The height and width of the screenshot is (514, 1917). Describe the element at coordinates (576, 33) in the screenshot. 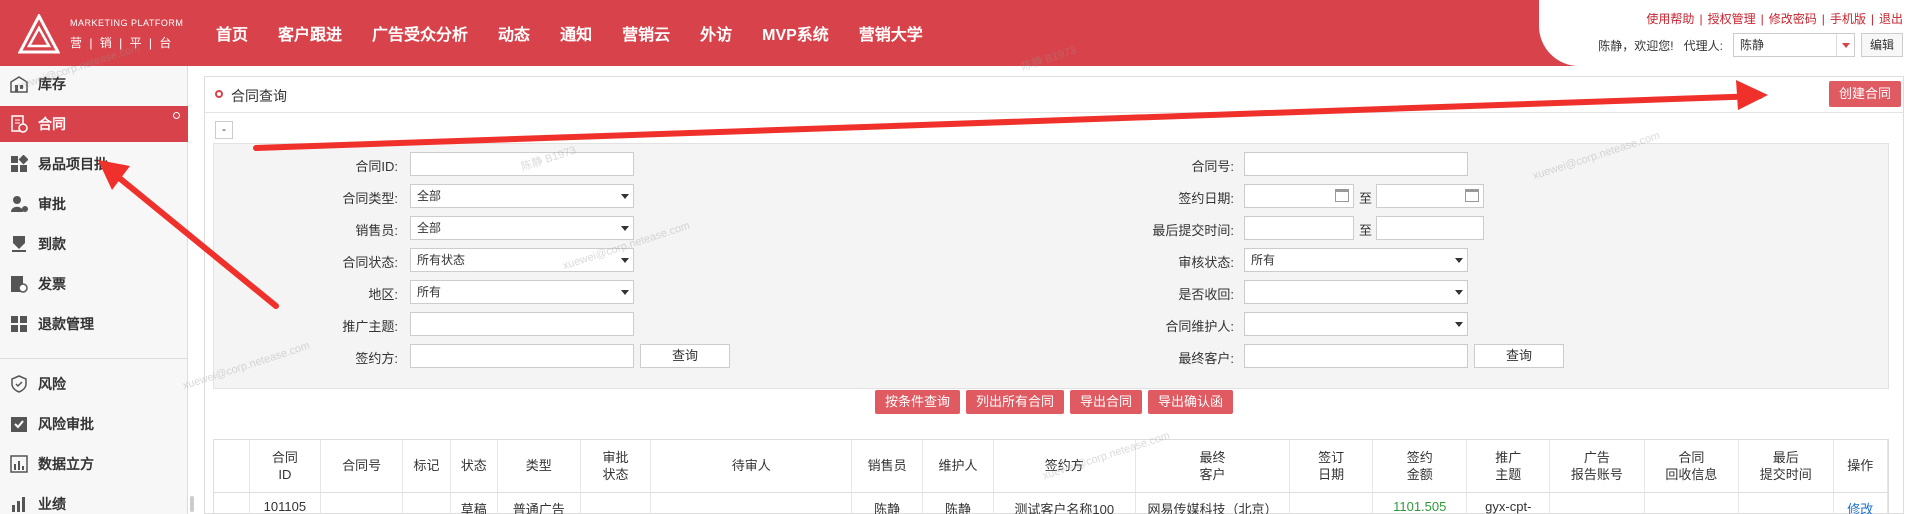

I see `nav-notice: 通知` at that location.